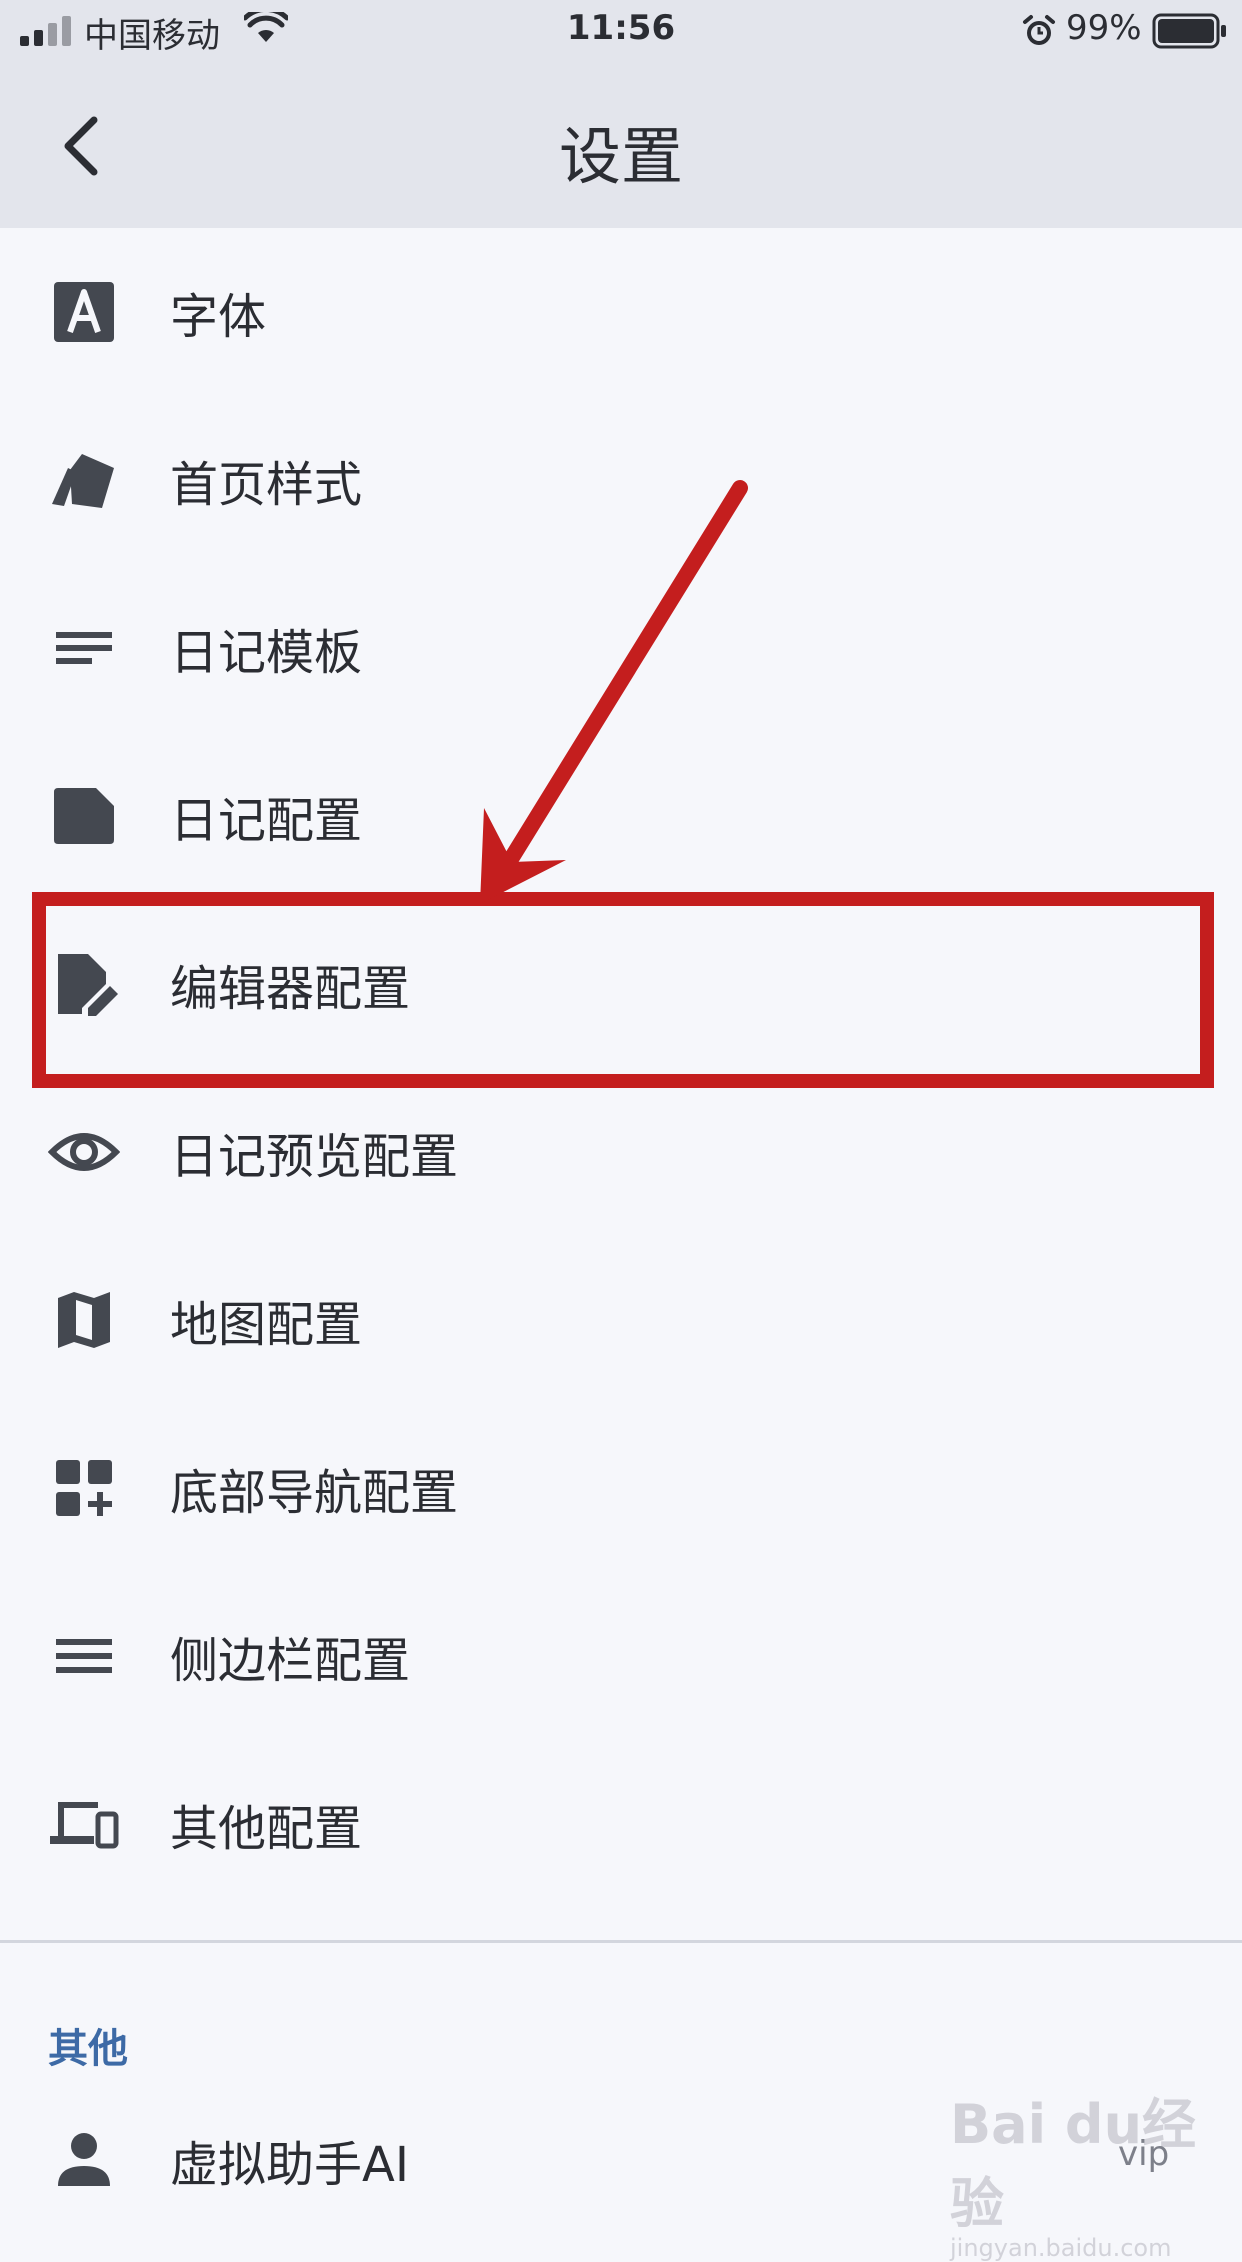  Describe the element at coordinates (88, 2049) in the screenshot. I see `section-title-other: 其他` at that location.